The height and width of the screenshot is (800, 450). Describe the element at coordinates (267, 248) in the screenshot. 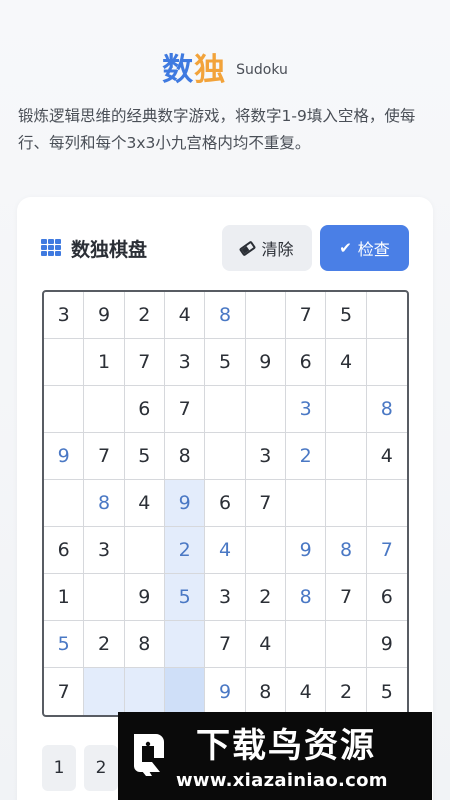

I see `clear-button: 清除` at that location.